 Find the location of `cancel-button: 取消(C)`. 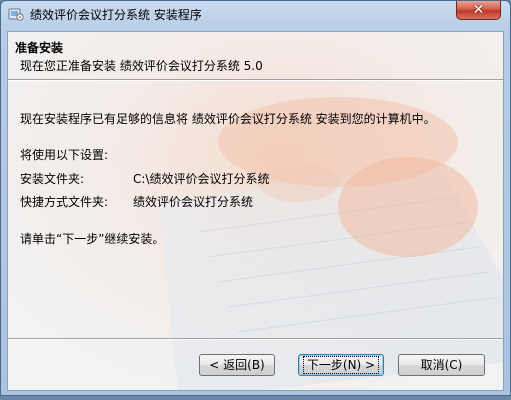

cancel-button: 取消(C) is located at coordinates (441, 365).